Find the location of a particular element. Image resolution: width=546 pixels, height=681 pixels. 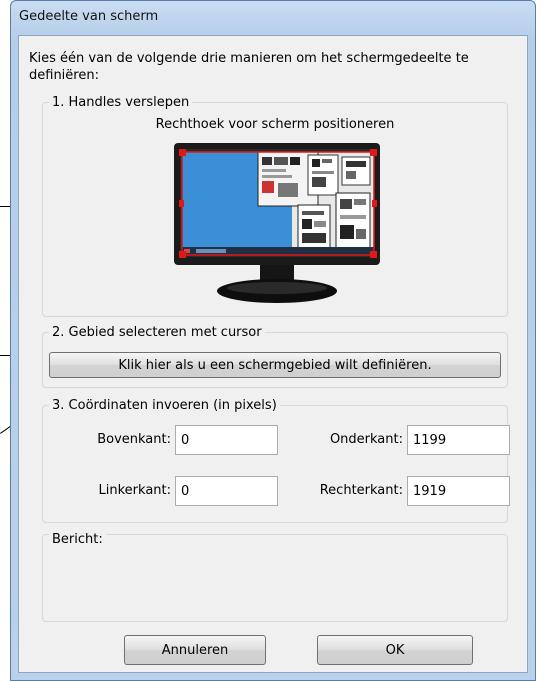

cancel-button: Annuleren is located at coordinates (195, 650).